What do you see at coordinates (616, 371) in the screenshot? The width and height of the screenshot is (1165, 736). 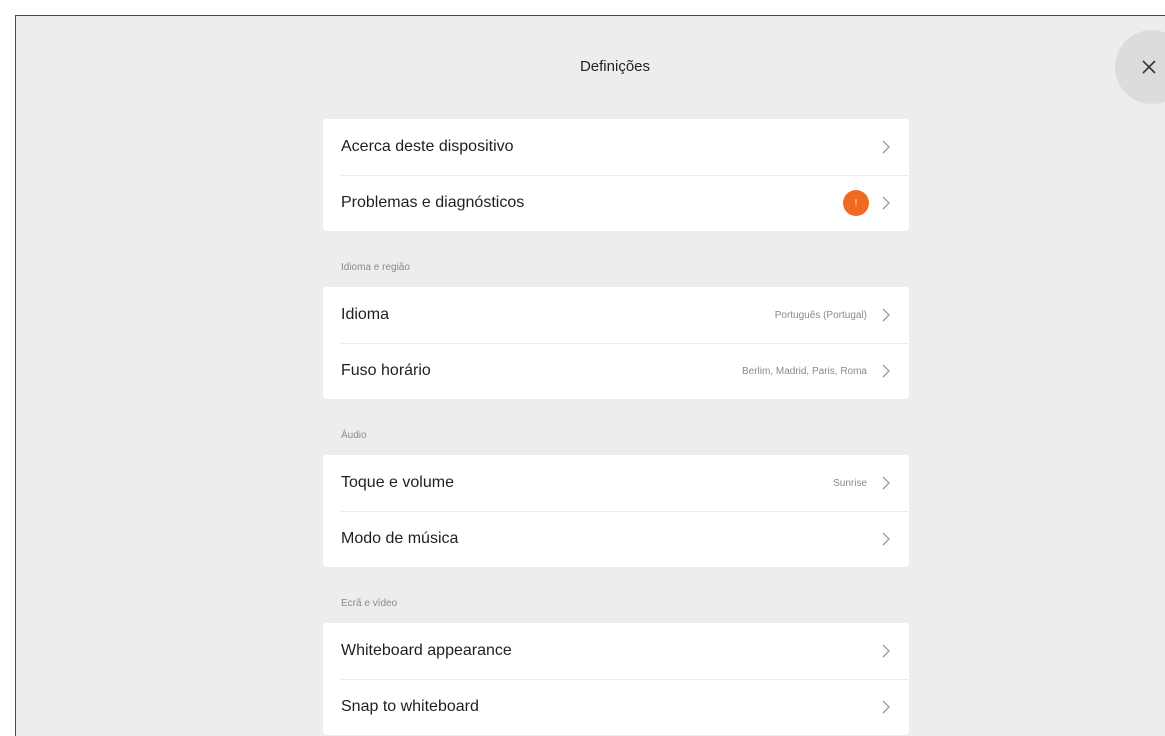 I see `settings-row-time-zone: Fuso horário Berlim, Madrid, Paris, Roma` at bounding box center [616, 371].